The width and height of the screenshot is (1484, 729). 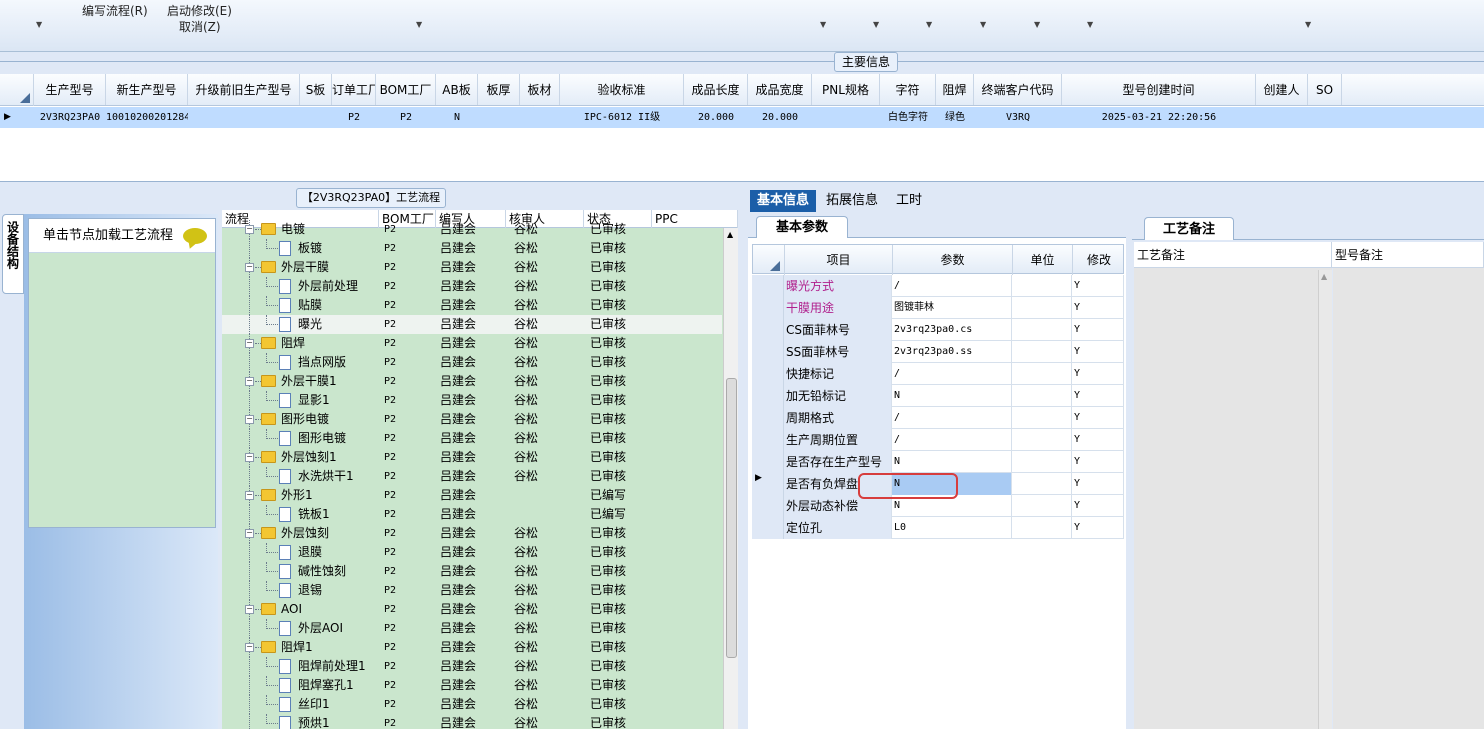 I want to click on column-header: 新生产型号, so click(x=147, y=89).